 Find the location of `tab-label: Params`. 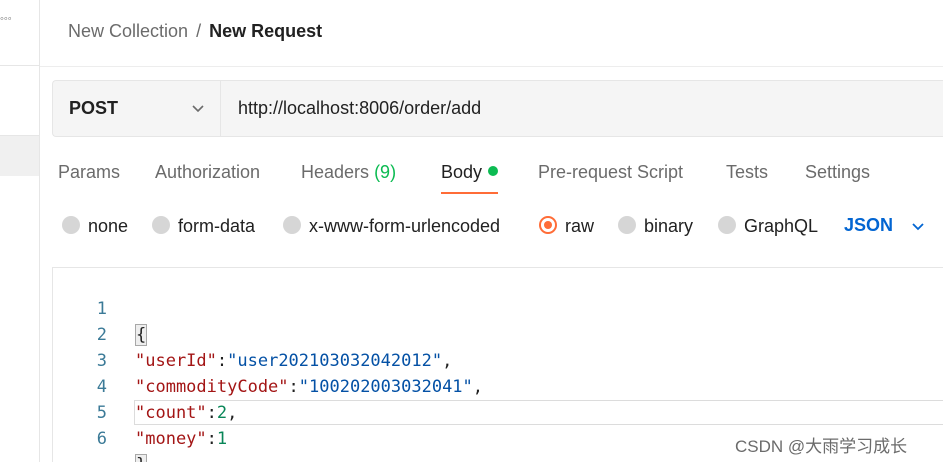

tab-label: Params is located at coordinates (89, 172).